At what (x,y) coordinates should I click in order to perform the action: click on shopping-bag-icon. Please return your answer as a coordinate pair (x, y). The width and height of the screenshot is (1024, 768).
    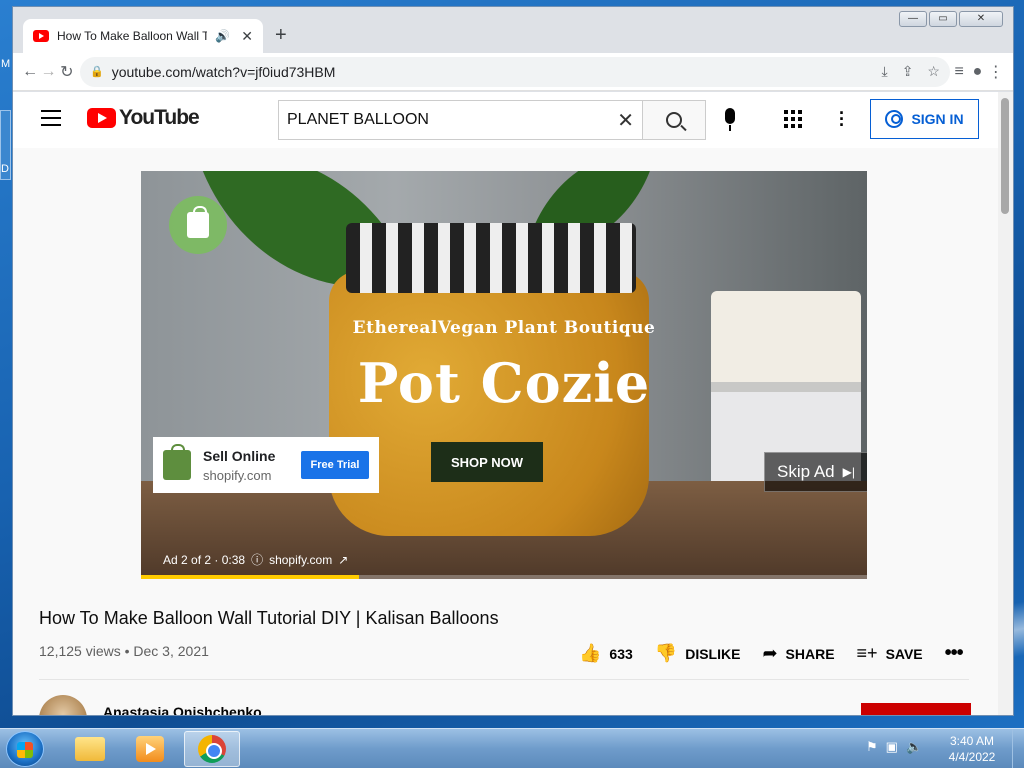
    Looking at the image, I should click on (198, 222).